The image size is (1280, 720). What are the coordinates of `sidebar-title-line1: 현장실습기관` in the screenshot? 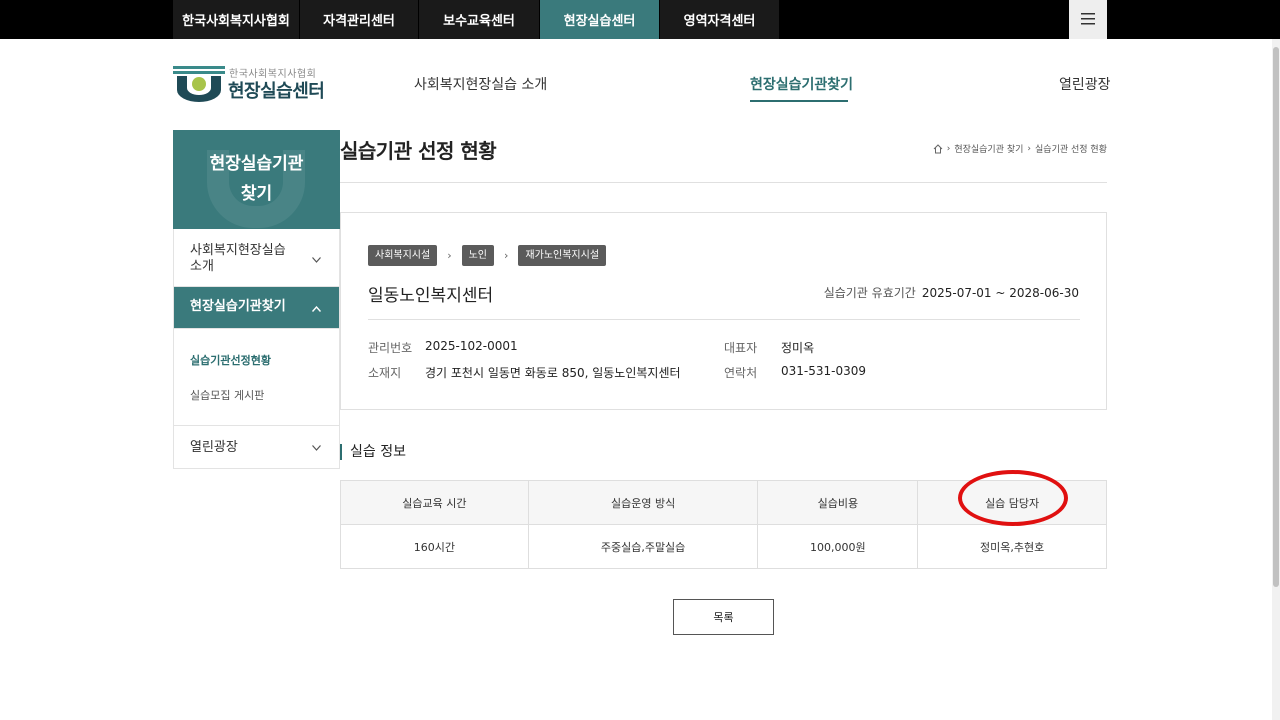 It's located at (256, 164).